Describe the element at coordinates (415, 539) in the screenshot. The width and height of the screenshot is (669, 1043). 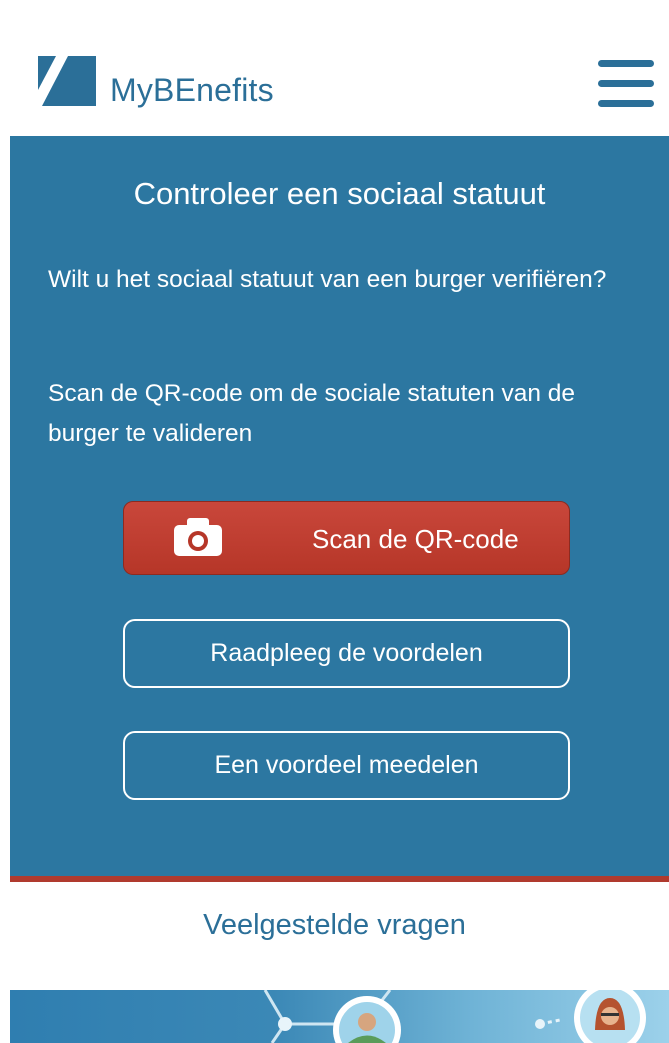
I see `scan-qr-label: Scan de QR-code` at that location.